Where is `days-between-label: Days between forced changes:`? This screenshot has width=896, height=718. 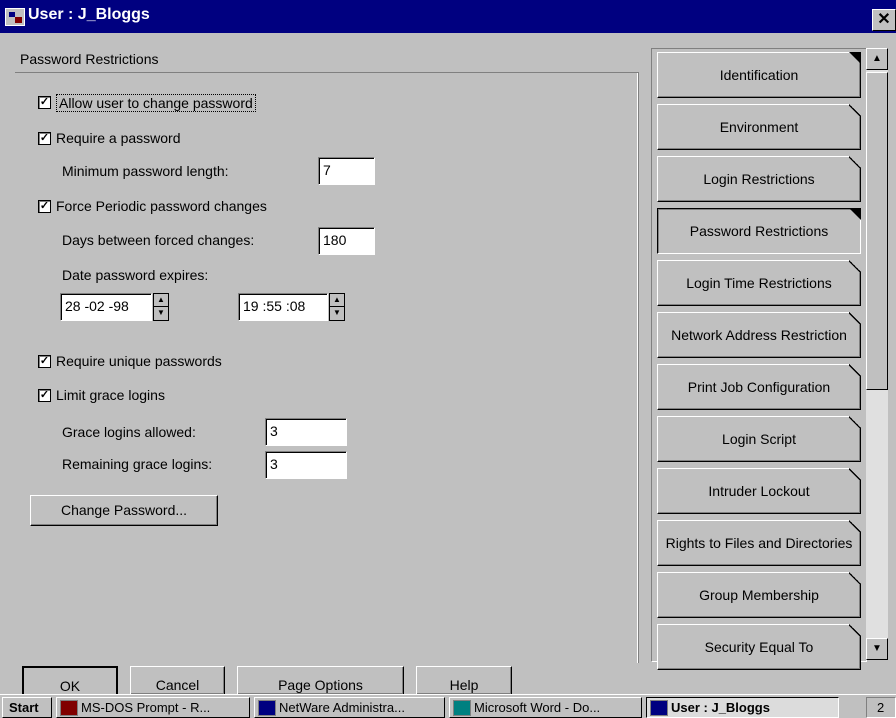
days-between-label: Days between forced changes: is located at coordinates (158, 240).